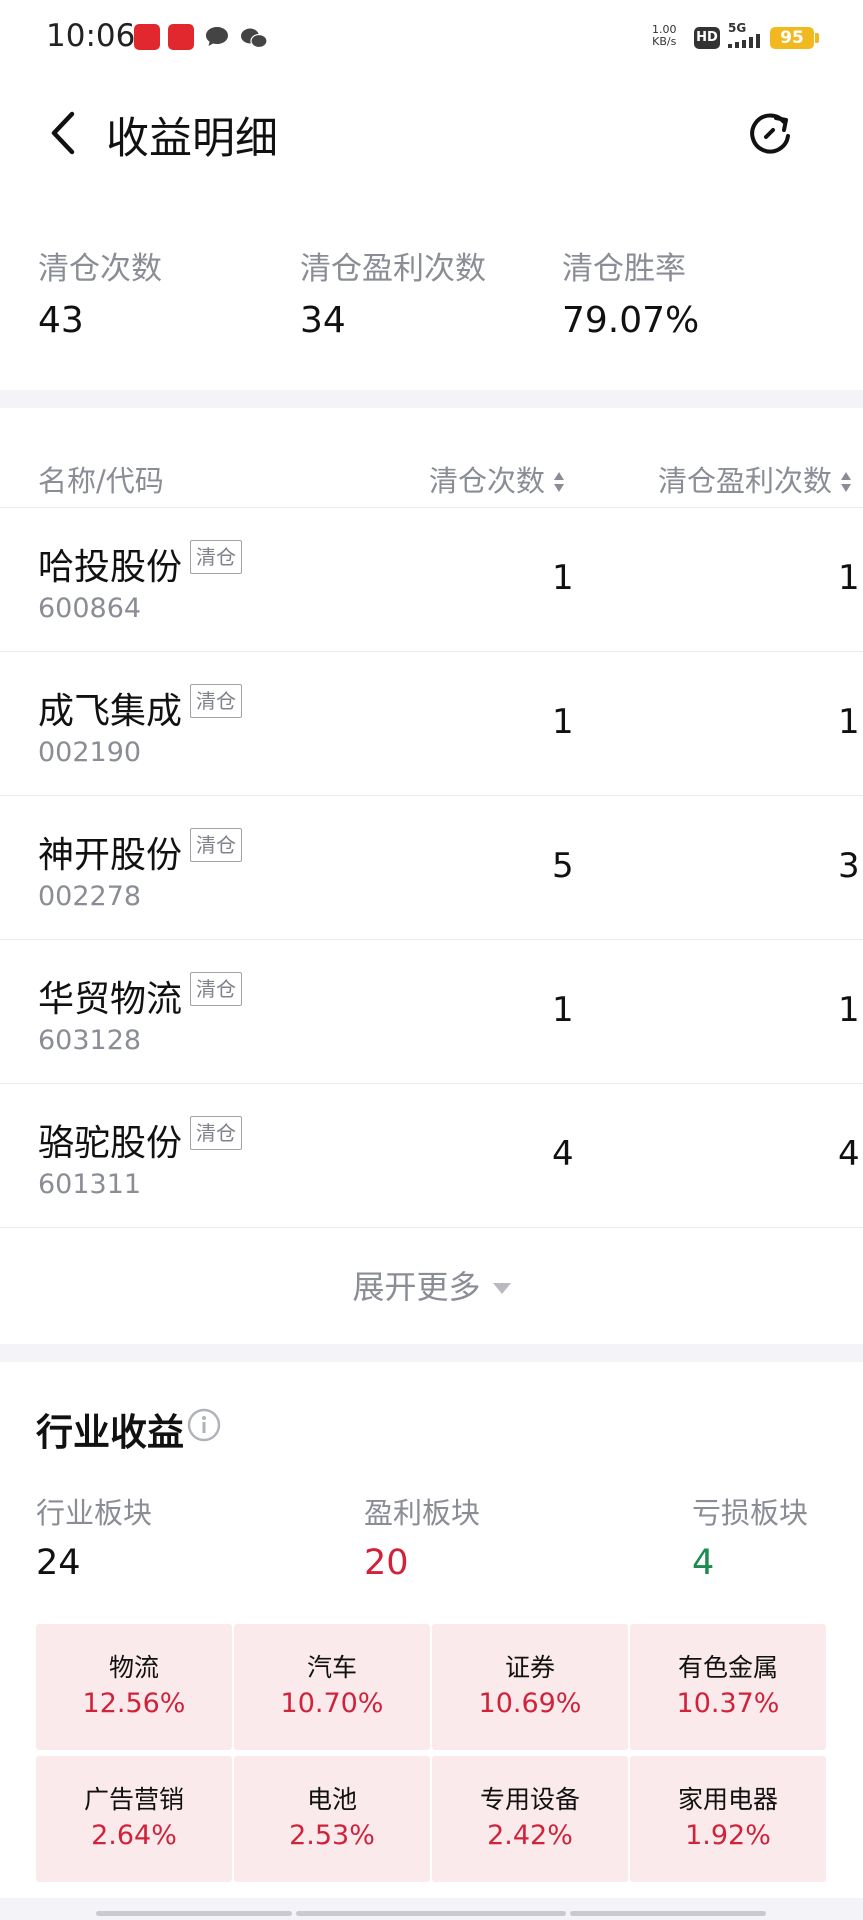 The height and width of the screenshot is (1920, 863). What do you see at coordinates (192, 139) in the screenshot?
I see `page-title: 收益明细` at bounding box center [192, 139].